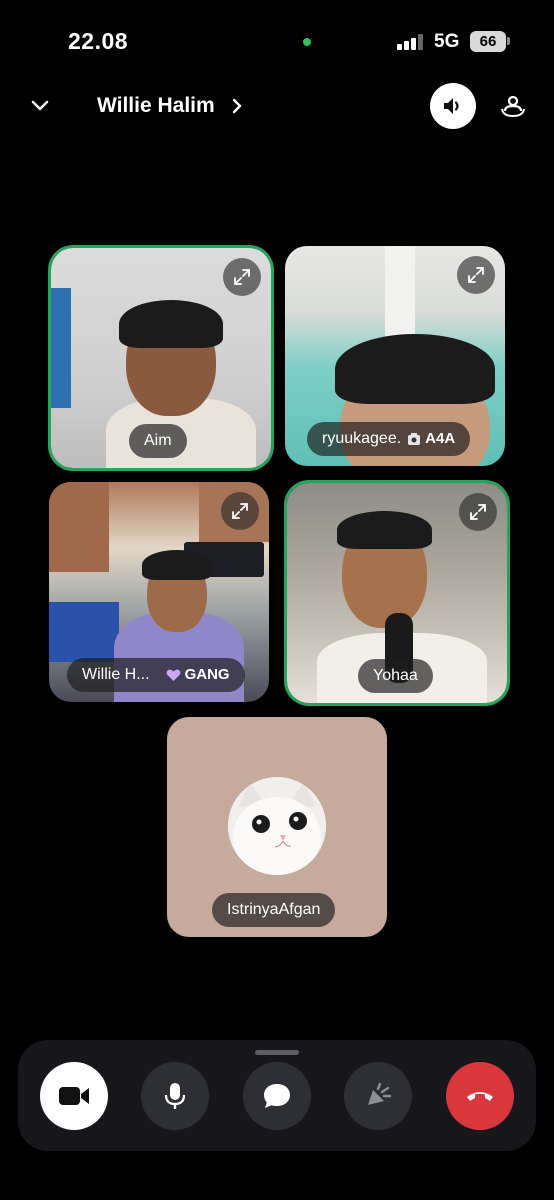 This screenshot has height=1200, width=554. What do you see at coordinates (395, 356) in the screenshot?
I see `participant-tile-ryuukagee: ryuukagee. A4A` at bounding box center [395, 356].